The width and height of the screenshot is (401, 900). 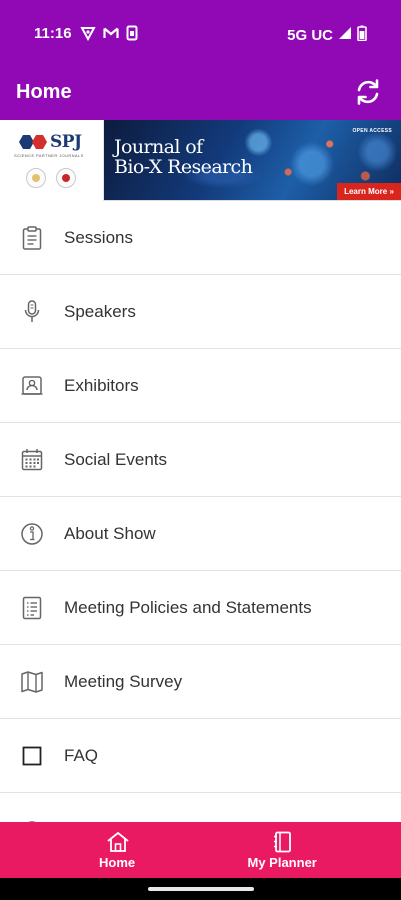 What do you see at coordinates (32, 460) in the screenshot?
I see `calendar-icon` at bounding box center [32, 460].